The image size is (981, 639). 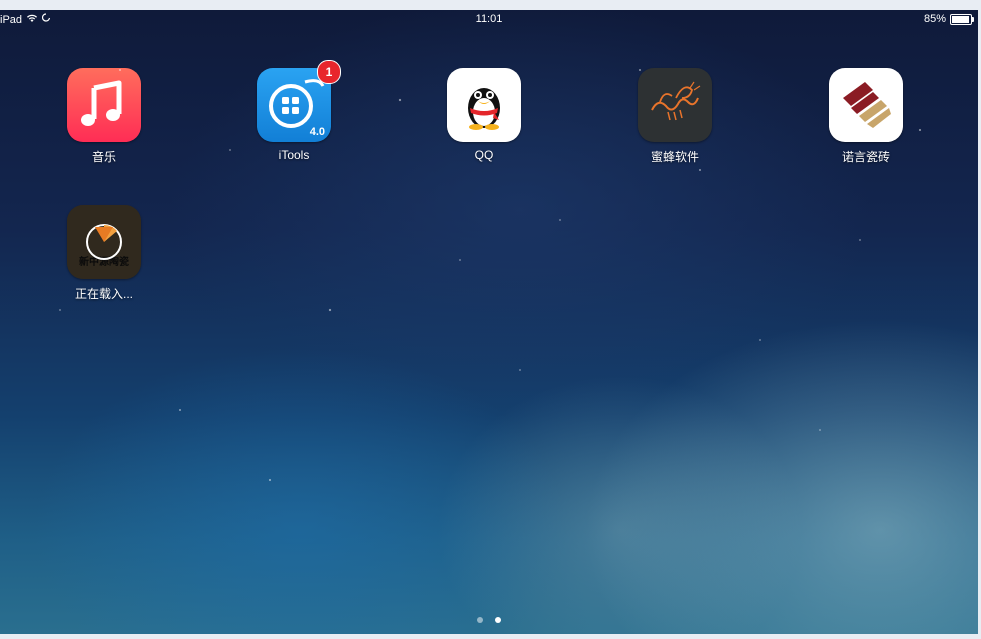 I want to click on battery-icon, so click(x=962, y=19).